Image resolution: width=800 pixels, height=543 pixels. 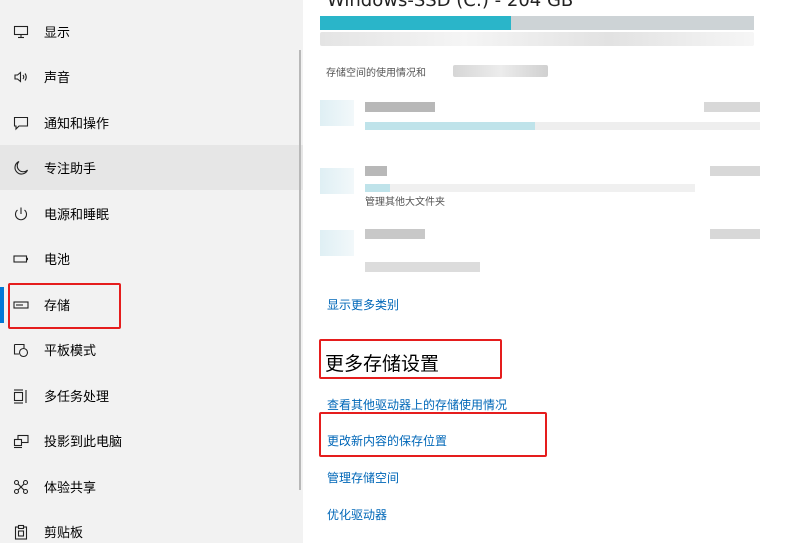 I want to click on sidebar-item-label: 平板模式, so click(x=70, y=351).